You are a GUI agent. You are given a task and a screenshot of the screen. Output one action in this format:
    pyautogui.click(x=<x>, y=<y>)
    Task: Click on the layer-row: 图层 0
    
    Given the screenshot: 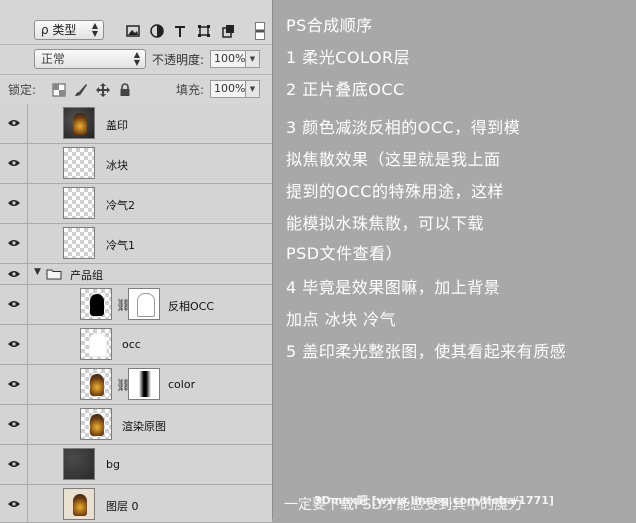 What is the action you would take?
    pyautogui.click(x=136, y=504)
    